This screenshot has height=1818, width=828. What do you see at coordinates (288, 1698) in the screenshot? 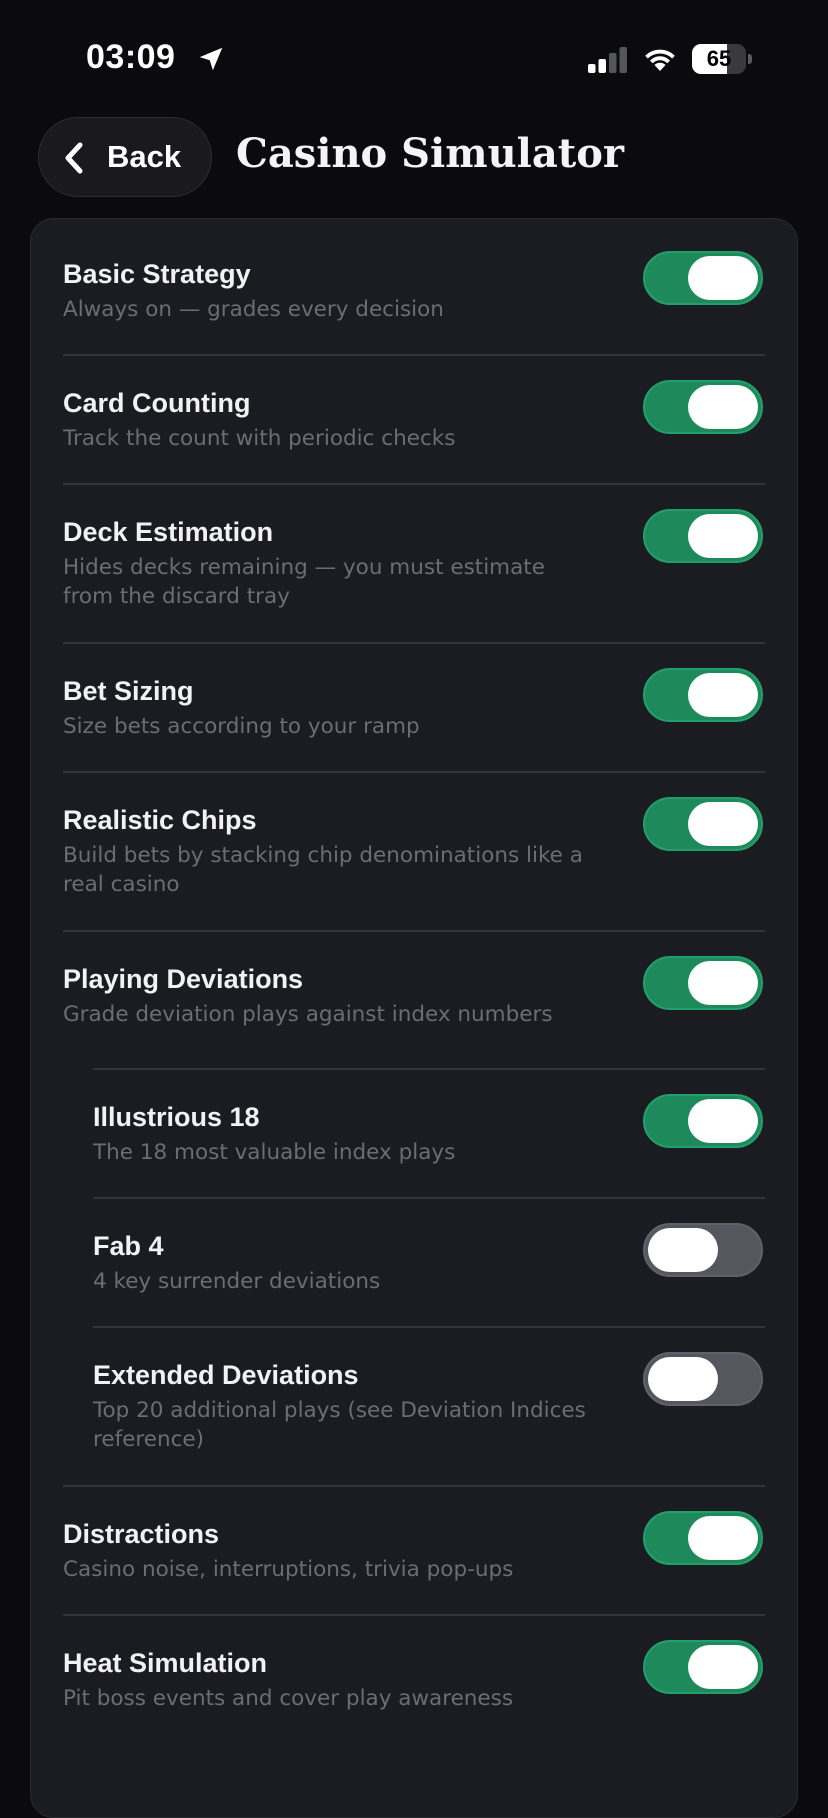
I see `setting-description-line: Pit boss events and cover play awareness` at bounding box center [288, 1698].